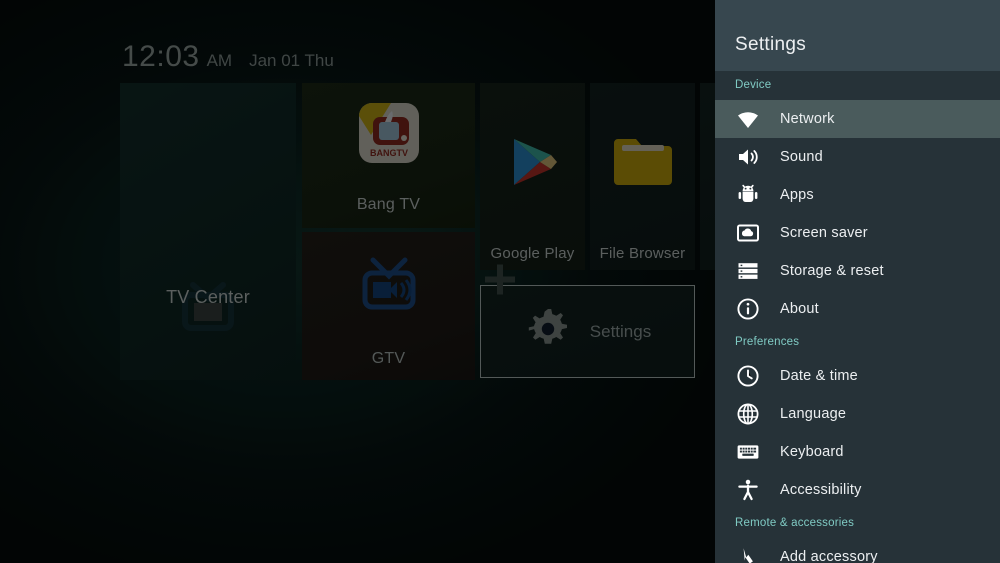 The width and height of the screenshot is (1000, 563). What do you see at coordinates (748, 490) in the screenshot?
I see `accessibility-icon` at bounding box center [748, 490].